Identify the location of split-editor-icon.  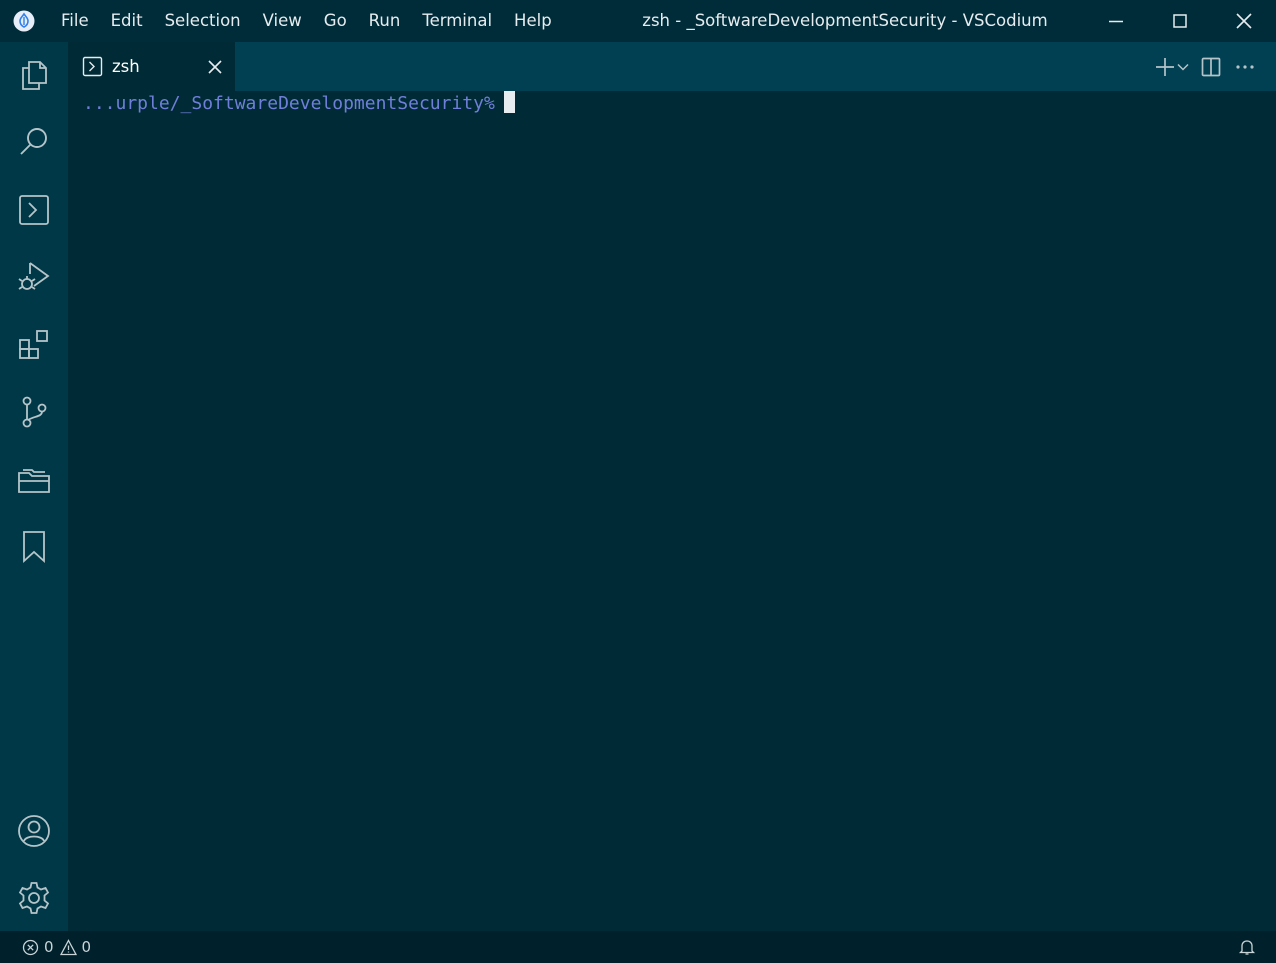
(1211, 66).